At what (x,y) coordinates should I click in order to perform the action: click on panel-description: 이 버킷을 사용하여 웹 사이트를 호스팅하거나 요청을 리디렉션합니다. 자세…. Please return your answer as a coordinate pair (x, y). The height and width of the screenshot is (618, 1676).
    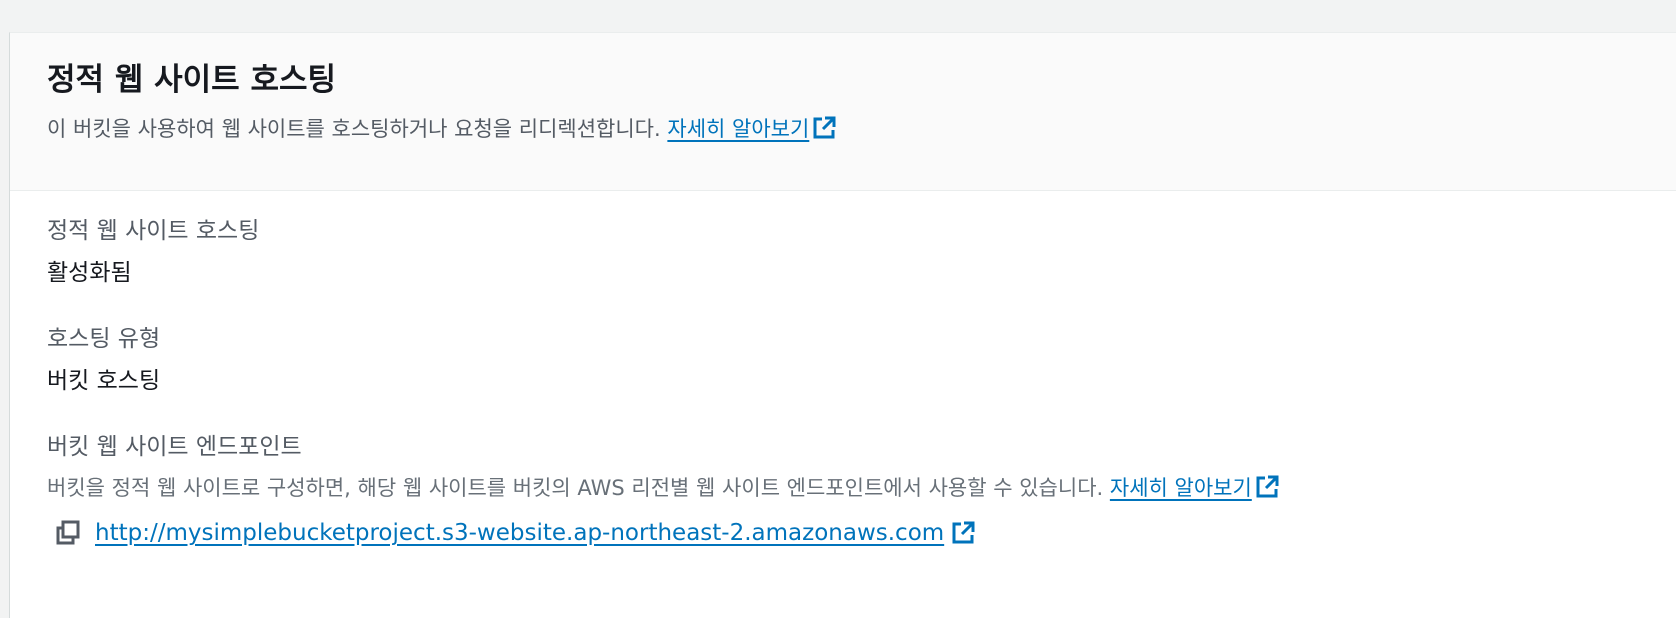
    Looking at the image, I should click on (861, 129).